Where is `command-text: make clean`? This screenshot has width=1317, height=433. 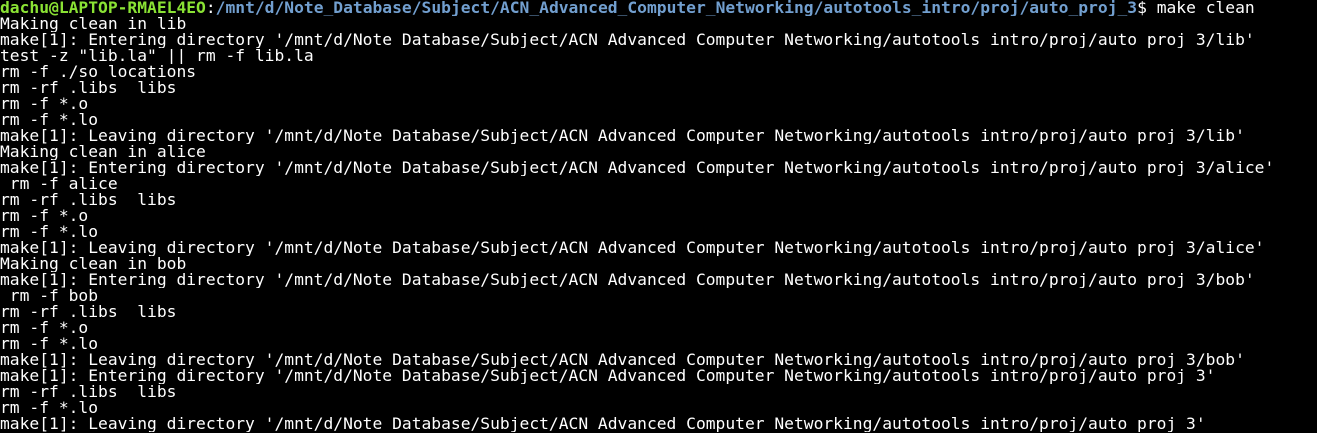 command-text: make clean is located at coordinates (1205, 8).